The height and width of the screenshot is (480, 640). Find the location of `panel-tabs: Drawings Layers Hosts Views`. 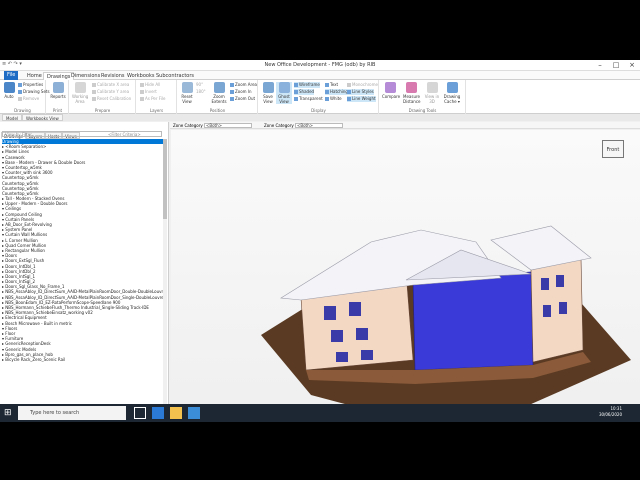

panel-tabs: Drawings Layers Hosts Views is located at coordinates (40, 131).